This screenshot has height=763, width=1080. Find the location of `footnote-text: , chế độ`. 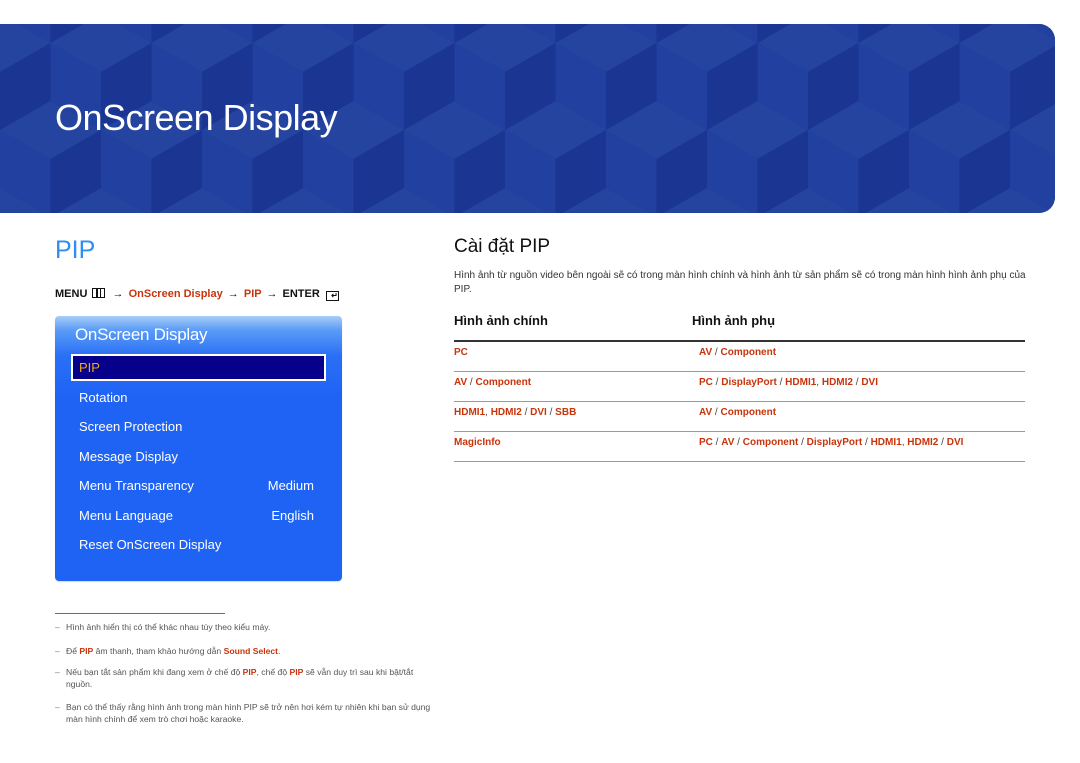

footnote-text: , chế độ is located at coordinates (273, 672).